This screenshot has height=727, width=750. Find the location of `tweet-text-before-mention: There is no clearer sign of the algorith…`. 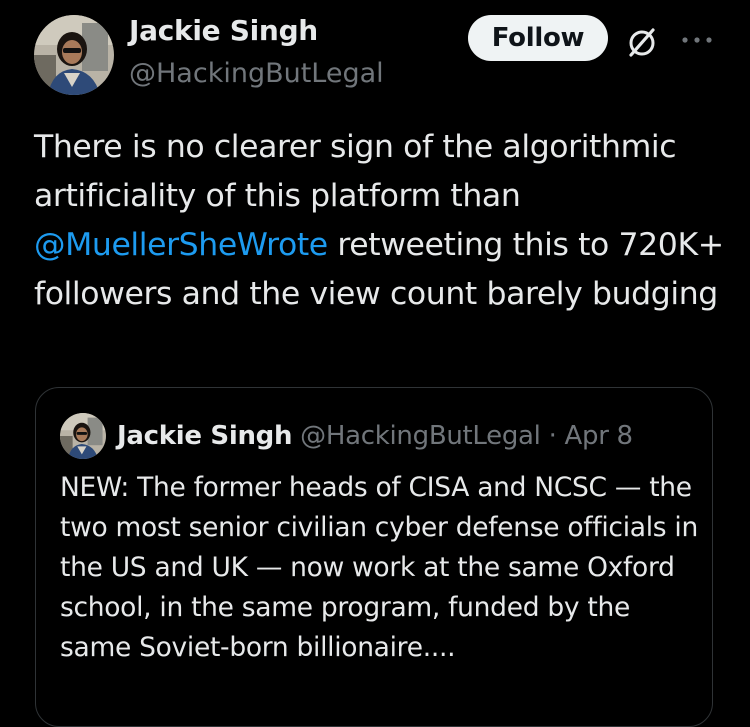

tweet-text-before-mention: There is no clearer sign of the algorith… is located at coordinates (355, 171).